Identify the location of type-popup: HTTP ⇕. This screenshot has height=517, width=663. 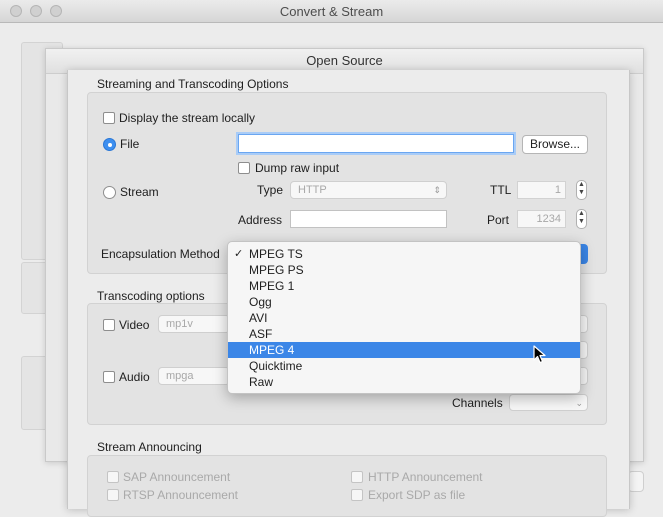
(368, 190).